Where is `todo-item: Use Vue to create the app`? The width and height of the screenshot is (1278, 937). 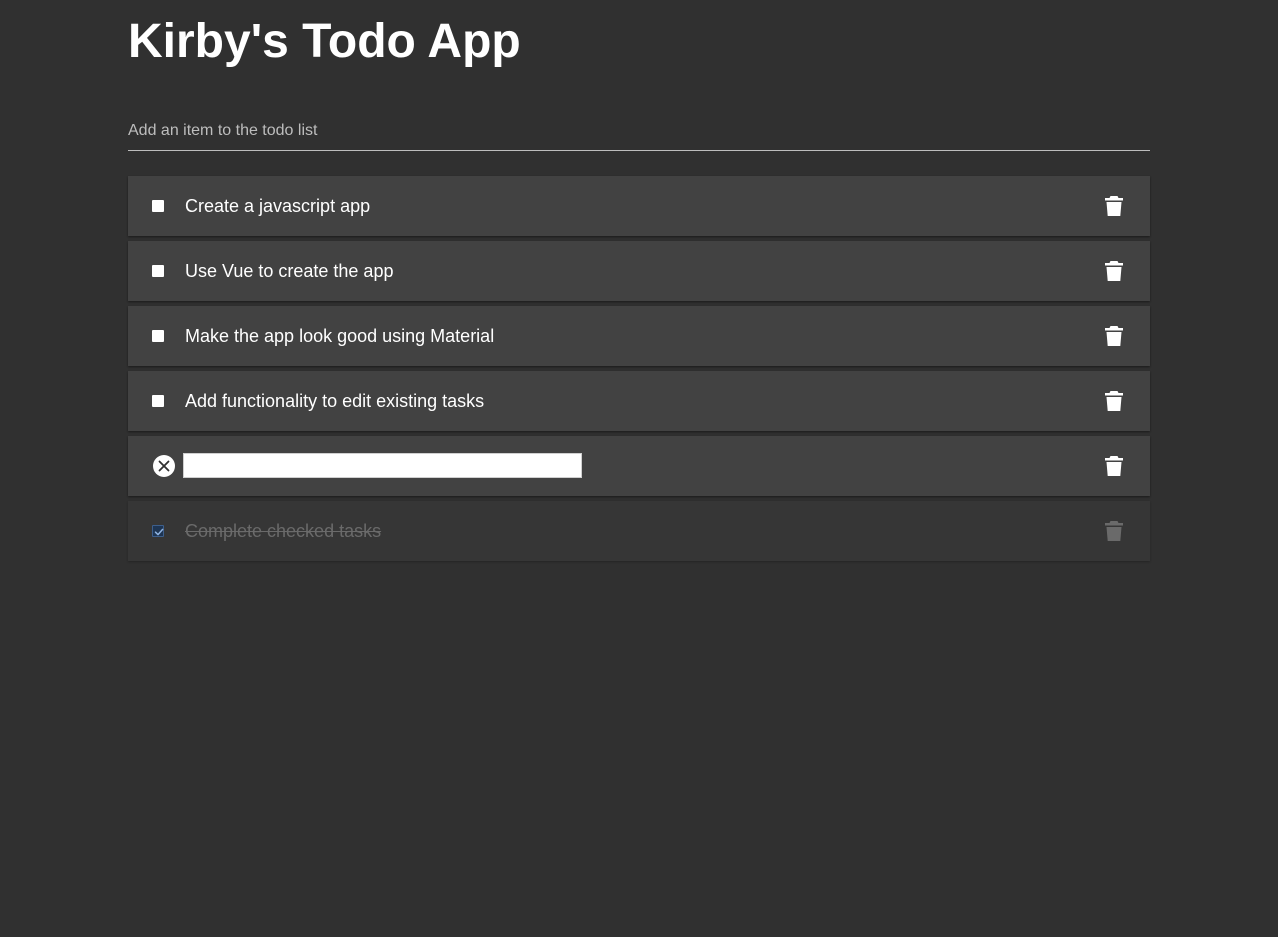
todo-item: Use Vue to create the app is located at coordinates (639, 271).